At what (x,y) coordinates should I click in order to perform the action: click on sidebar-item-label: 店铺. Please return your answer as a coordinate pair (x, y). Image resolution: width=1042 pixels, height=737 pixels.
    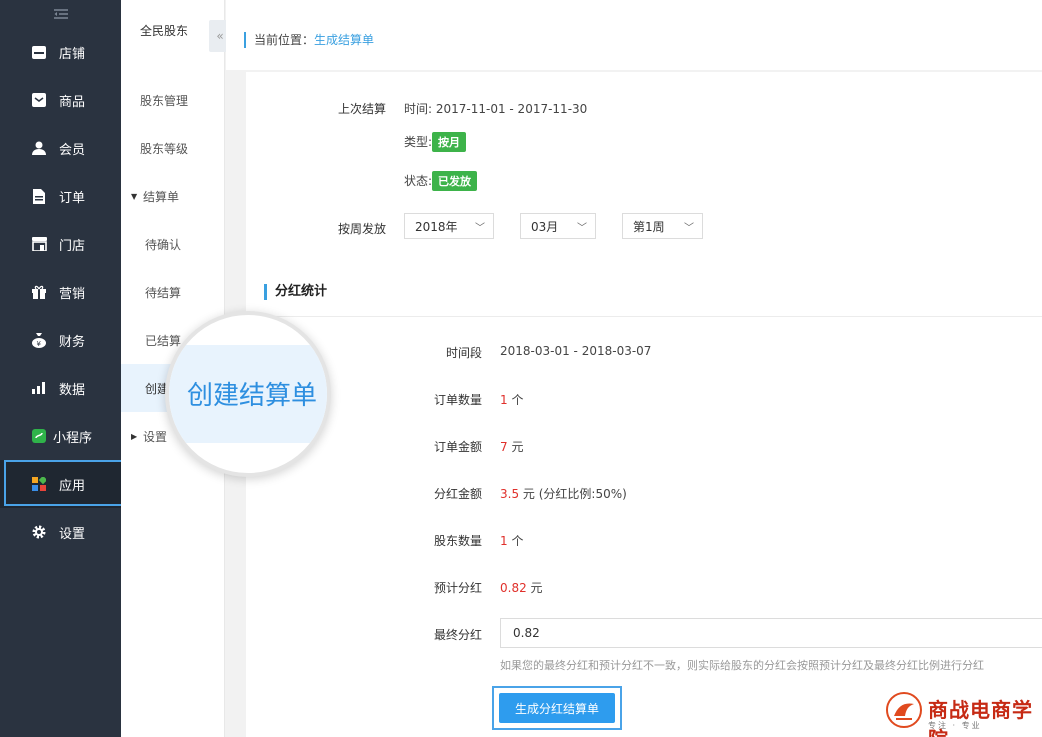
    Looking at the image, I should click on (72, 54).